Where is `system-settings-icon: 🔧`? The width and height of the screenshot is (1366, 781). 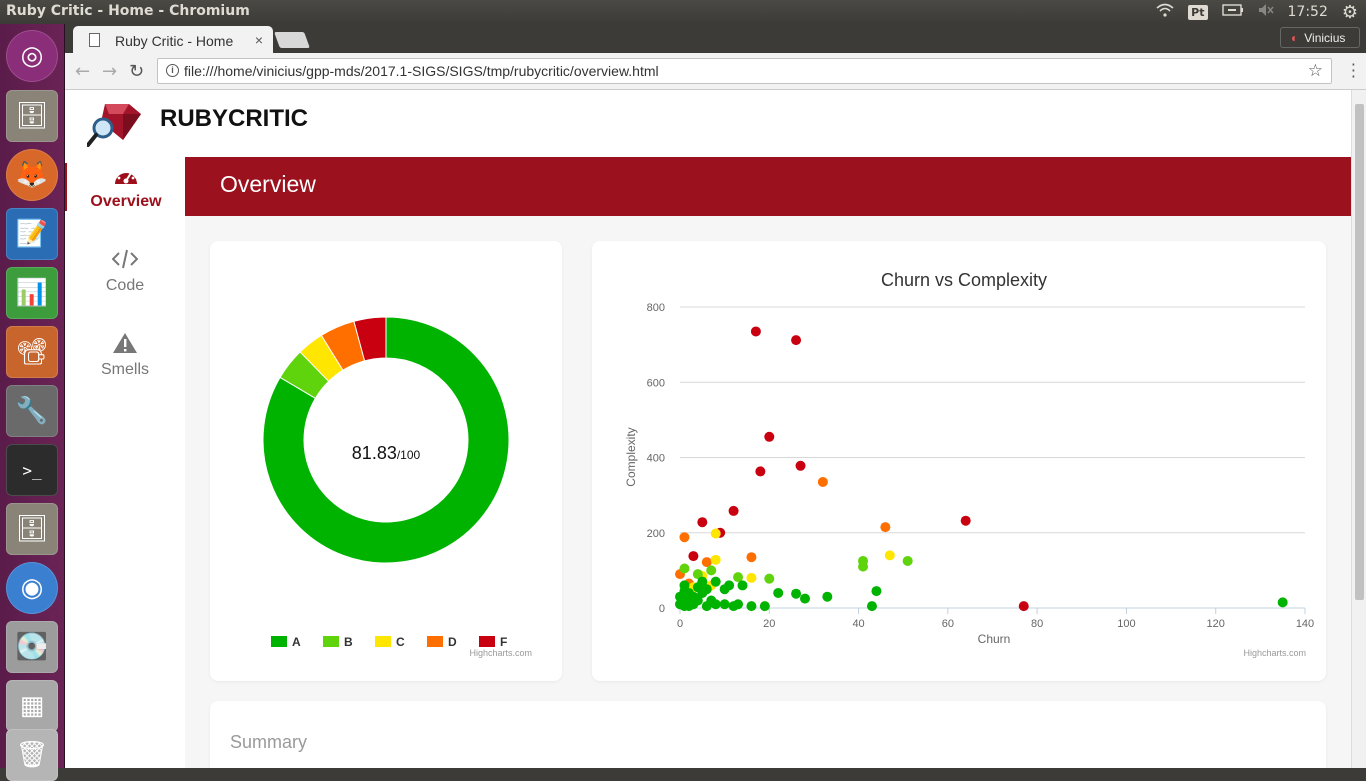 system-settings-icon: 🔧 is located at coordinates (32, 411).